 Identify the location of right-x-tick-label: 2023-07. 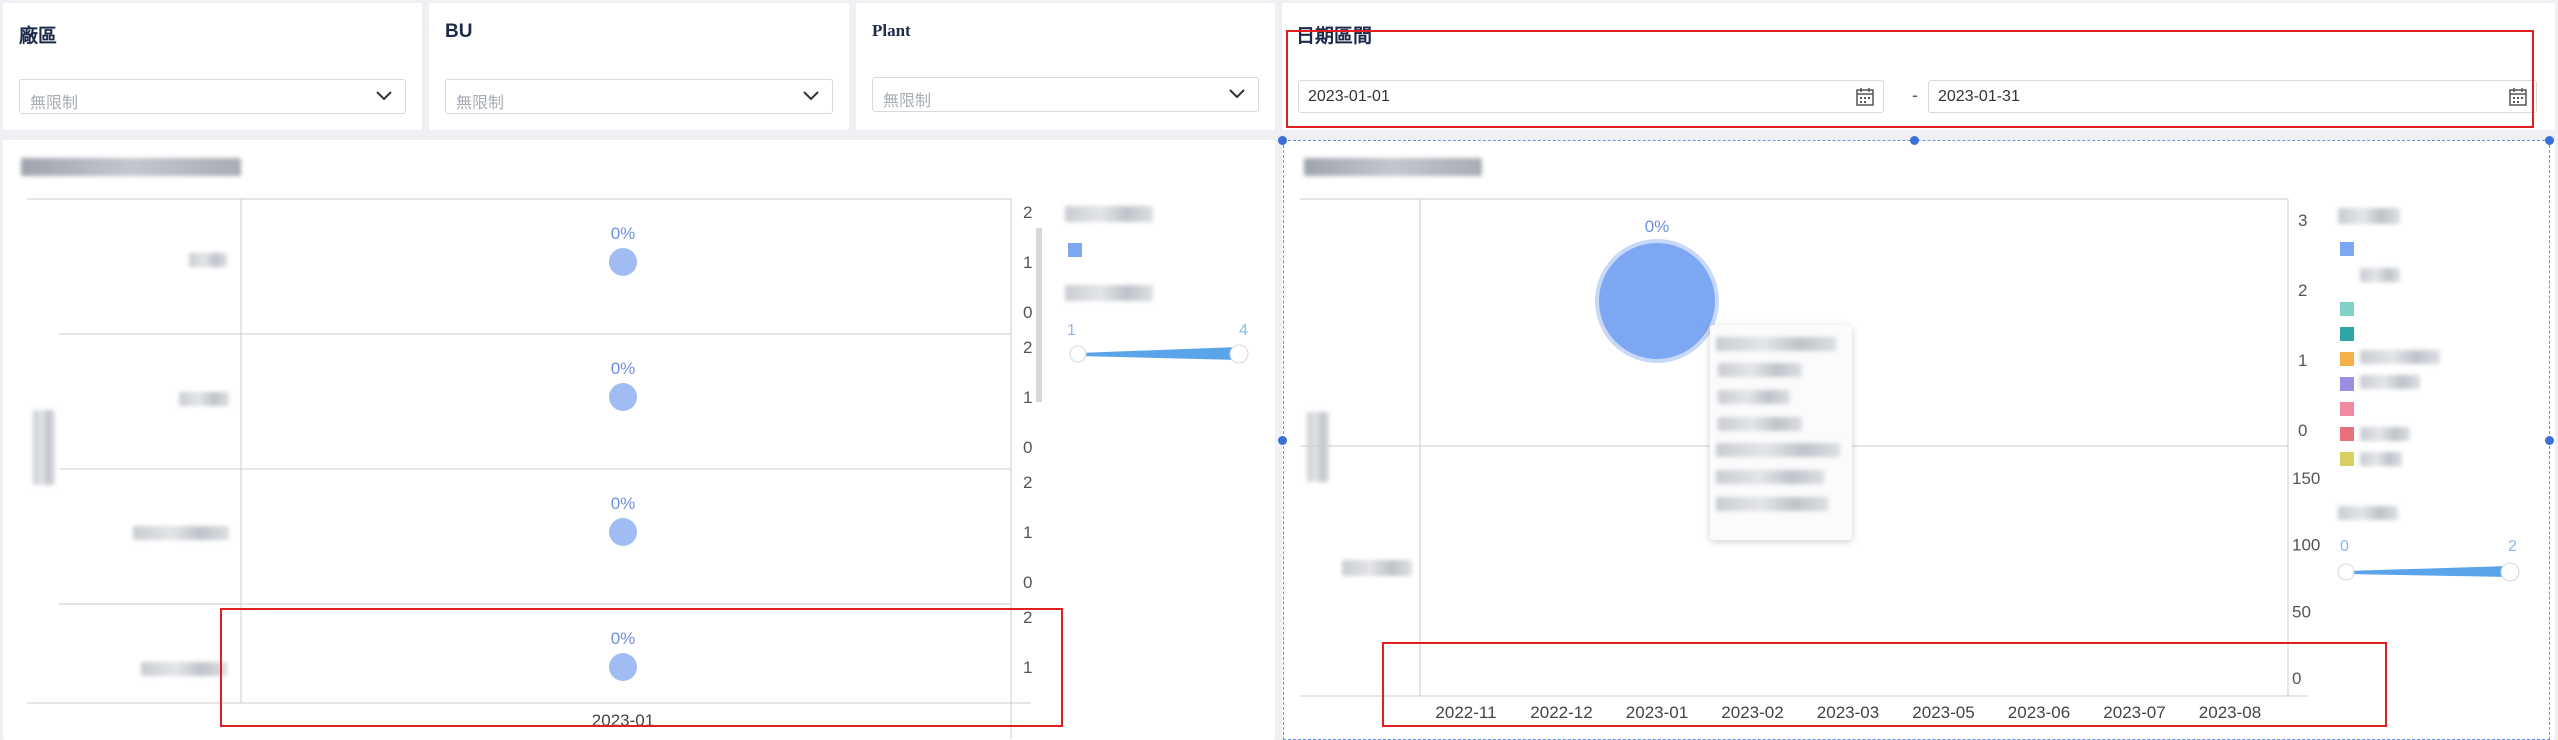
(2134, 712).